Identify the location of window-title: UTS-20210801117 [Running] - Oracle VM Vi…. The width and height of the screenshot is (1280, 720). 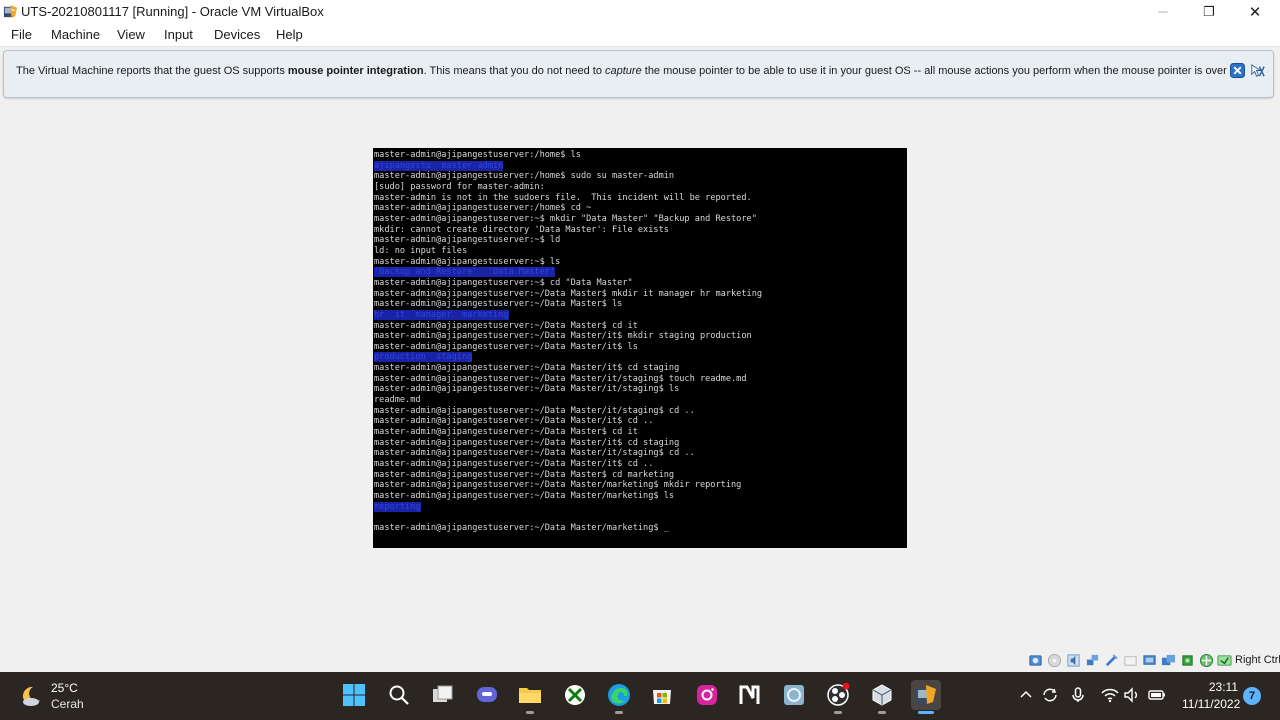
(172, 11).